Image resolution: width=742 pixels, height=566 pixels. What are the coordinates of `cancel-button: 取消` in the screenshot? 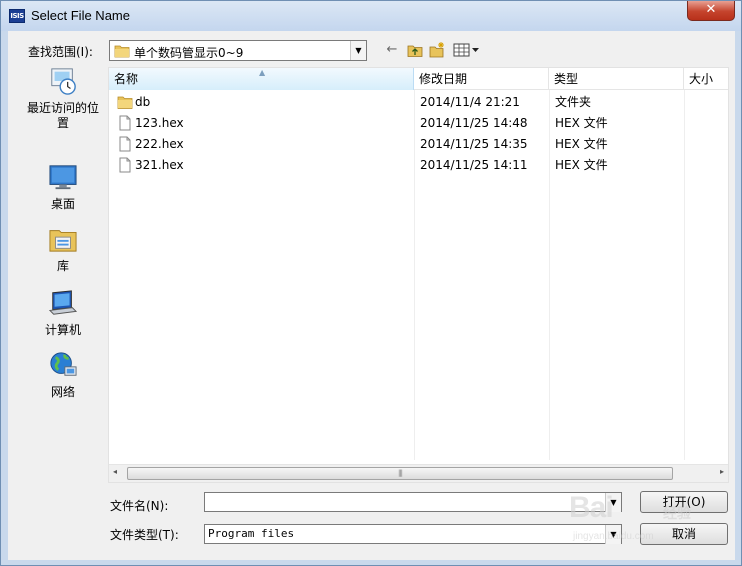 It's located at (684, 534).